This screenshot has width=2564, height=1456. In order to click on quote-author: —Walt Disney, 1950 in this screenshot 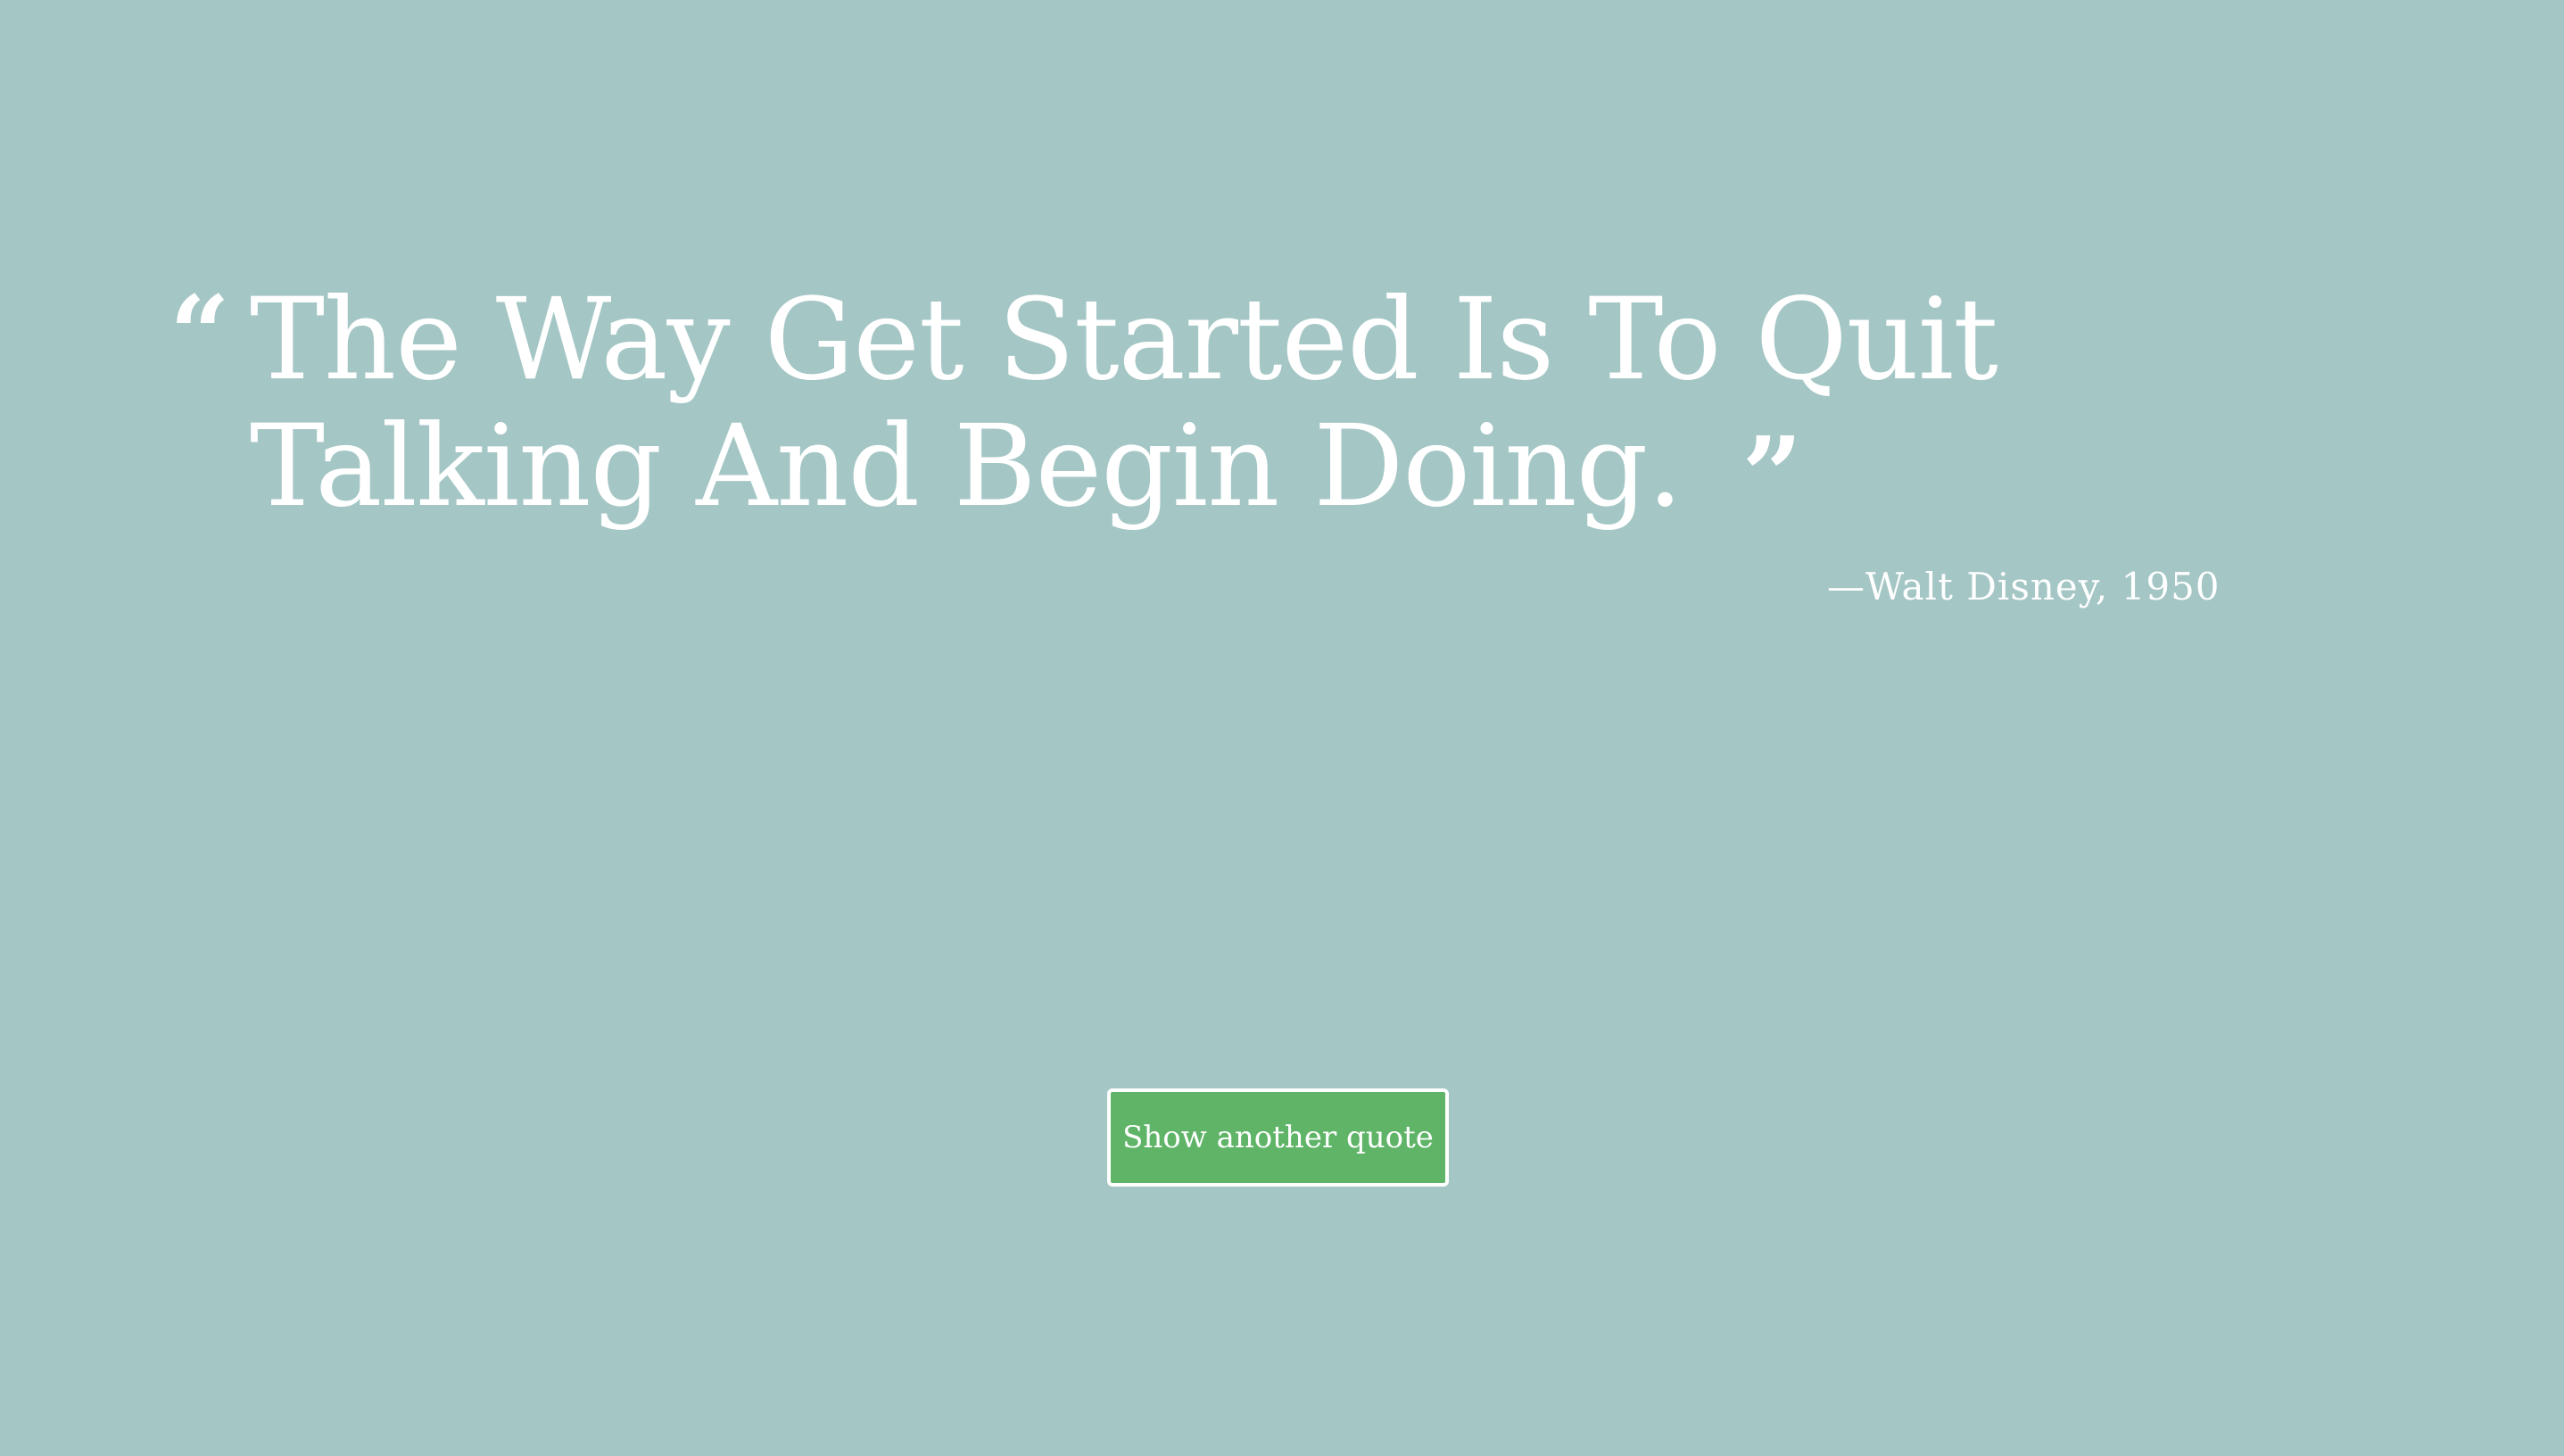, I will do `click(2024, 587)`.